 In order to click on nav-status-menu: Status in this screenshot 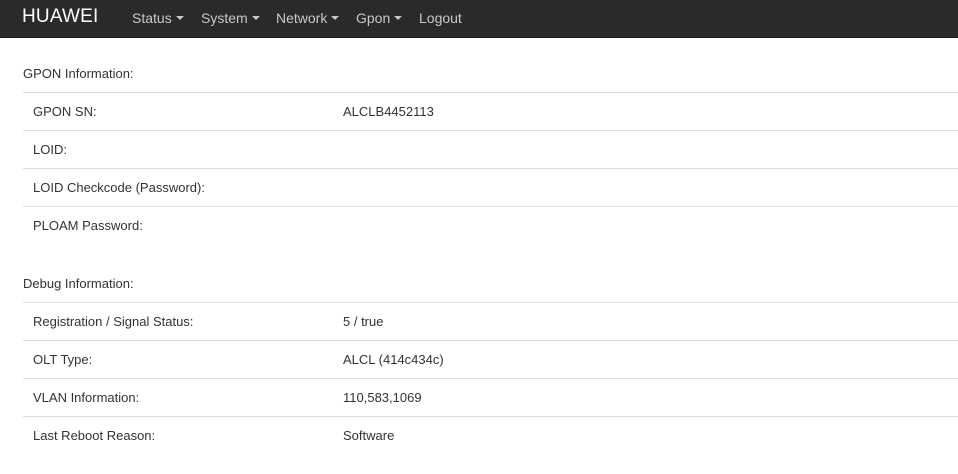, I will do `click(158, 18)`.